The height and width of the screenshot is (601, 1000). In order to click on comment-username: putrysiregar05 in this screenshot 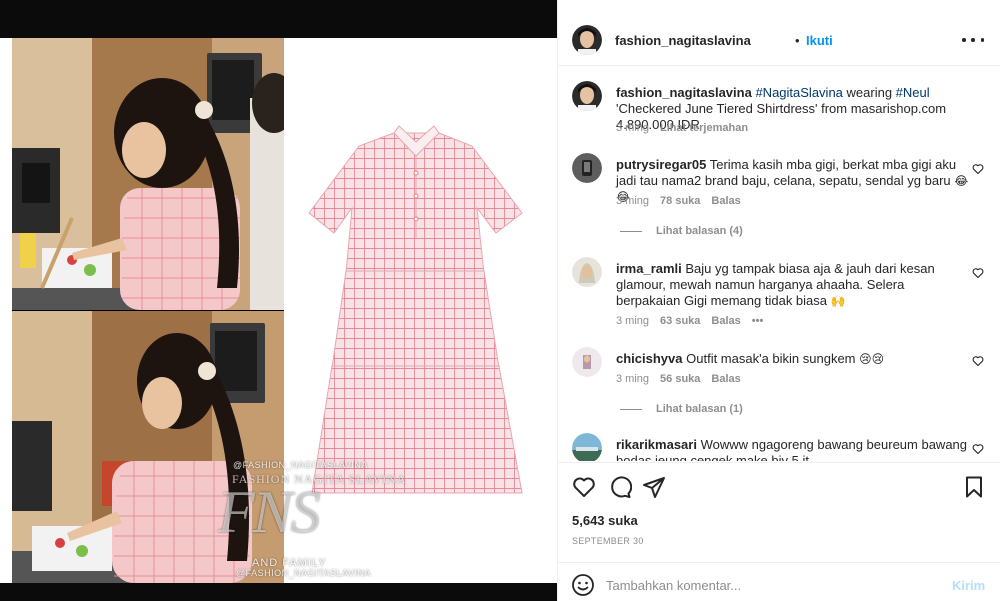, I will do `click(661, 164)`.